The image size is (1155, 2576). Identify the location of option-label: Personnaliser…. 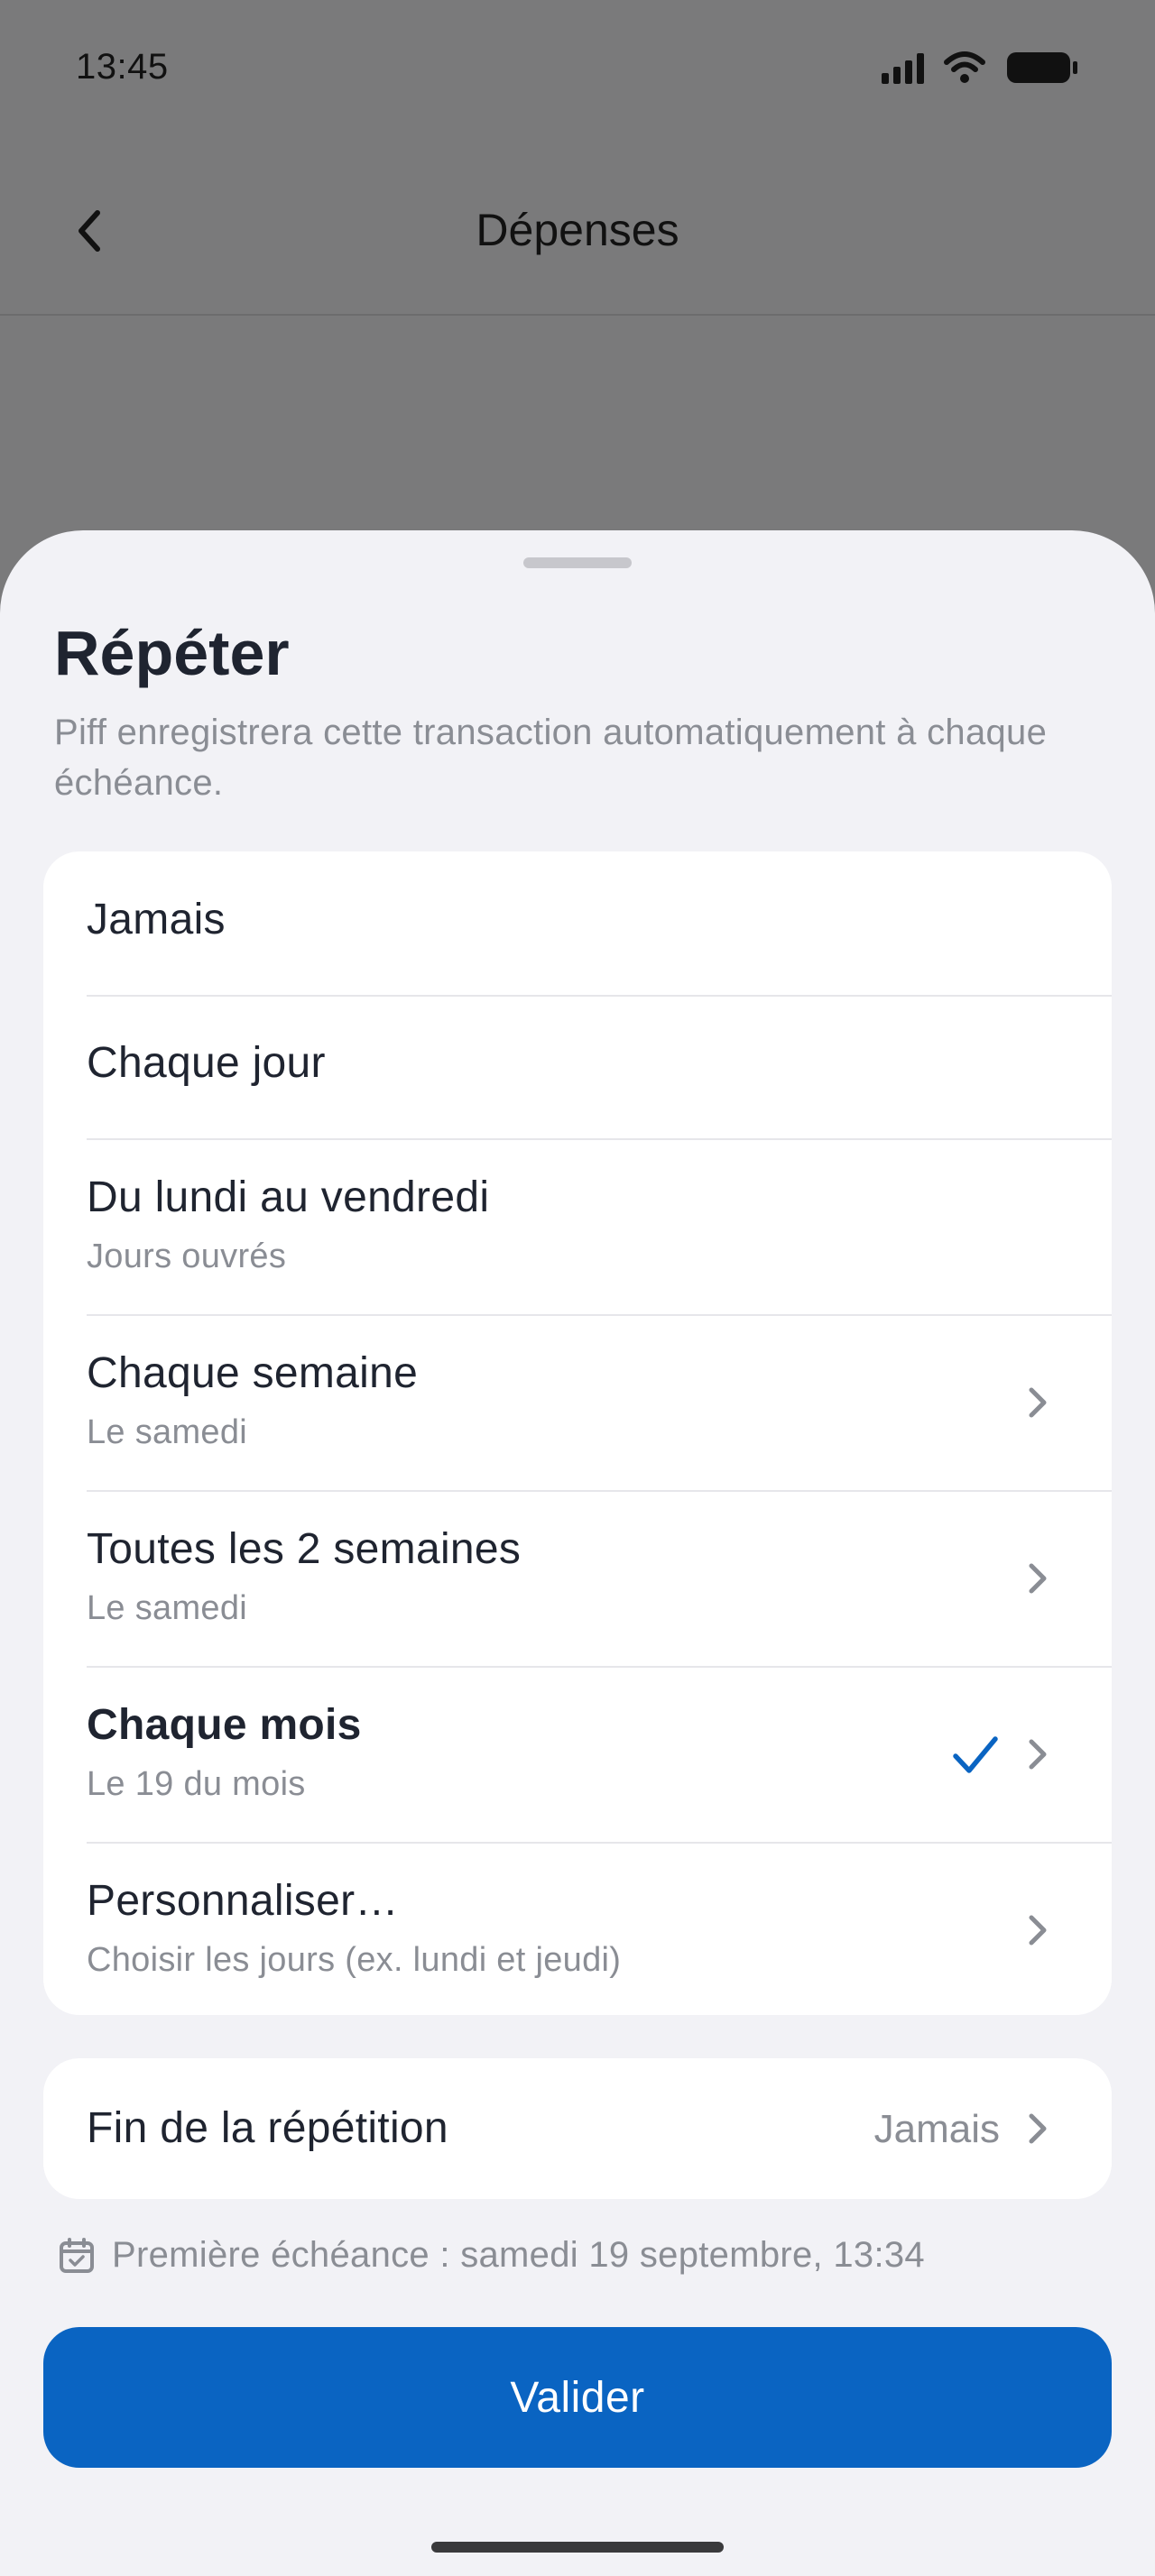
(243, 1901).